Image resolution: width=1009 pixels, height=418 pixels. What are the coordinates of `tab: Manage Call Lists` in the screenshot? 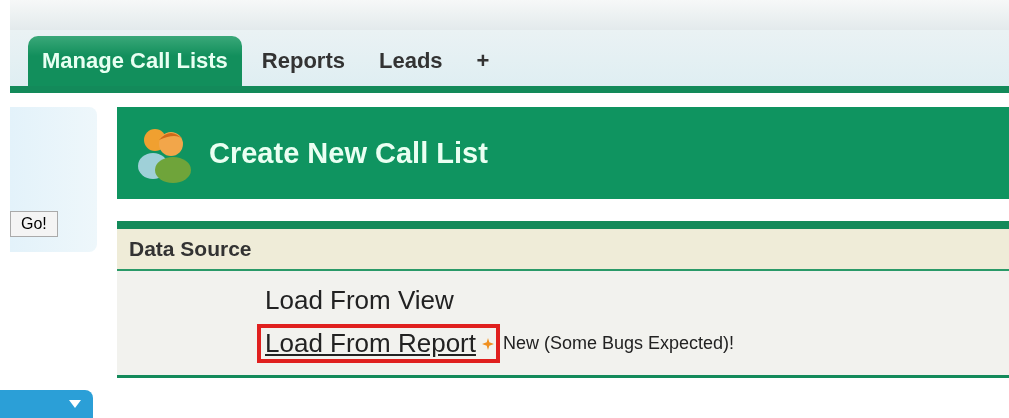 It's located at (135, 61).